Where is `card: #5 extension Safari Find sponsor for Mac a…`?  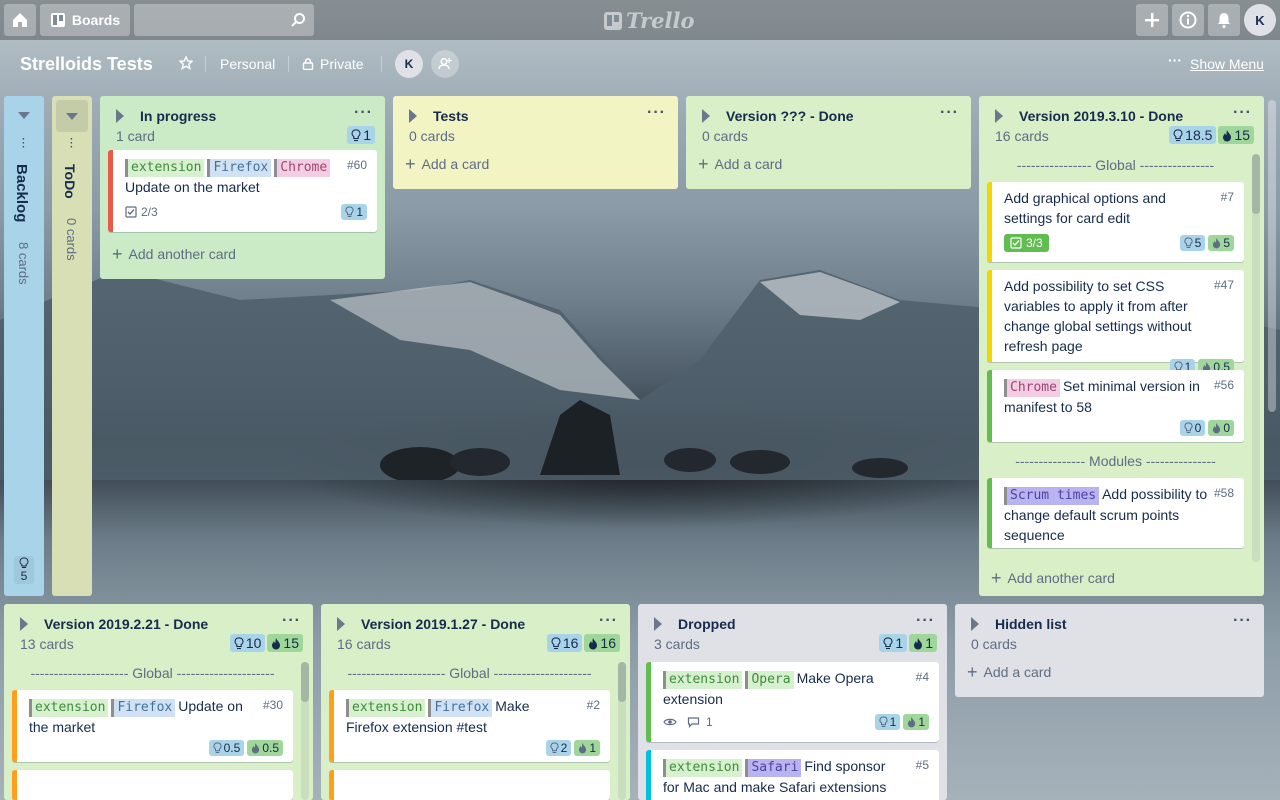
card: #5 extension Safari Find sponsor for Mac a… is located at coordinates (792, 775).